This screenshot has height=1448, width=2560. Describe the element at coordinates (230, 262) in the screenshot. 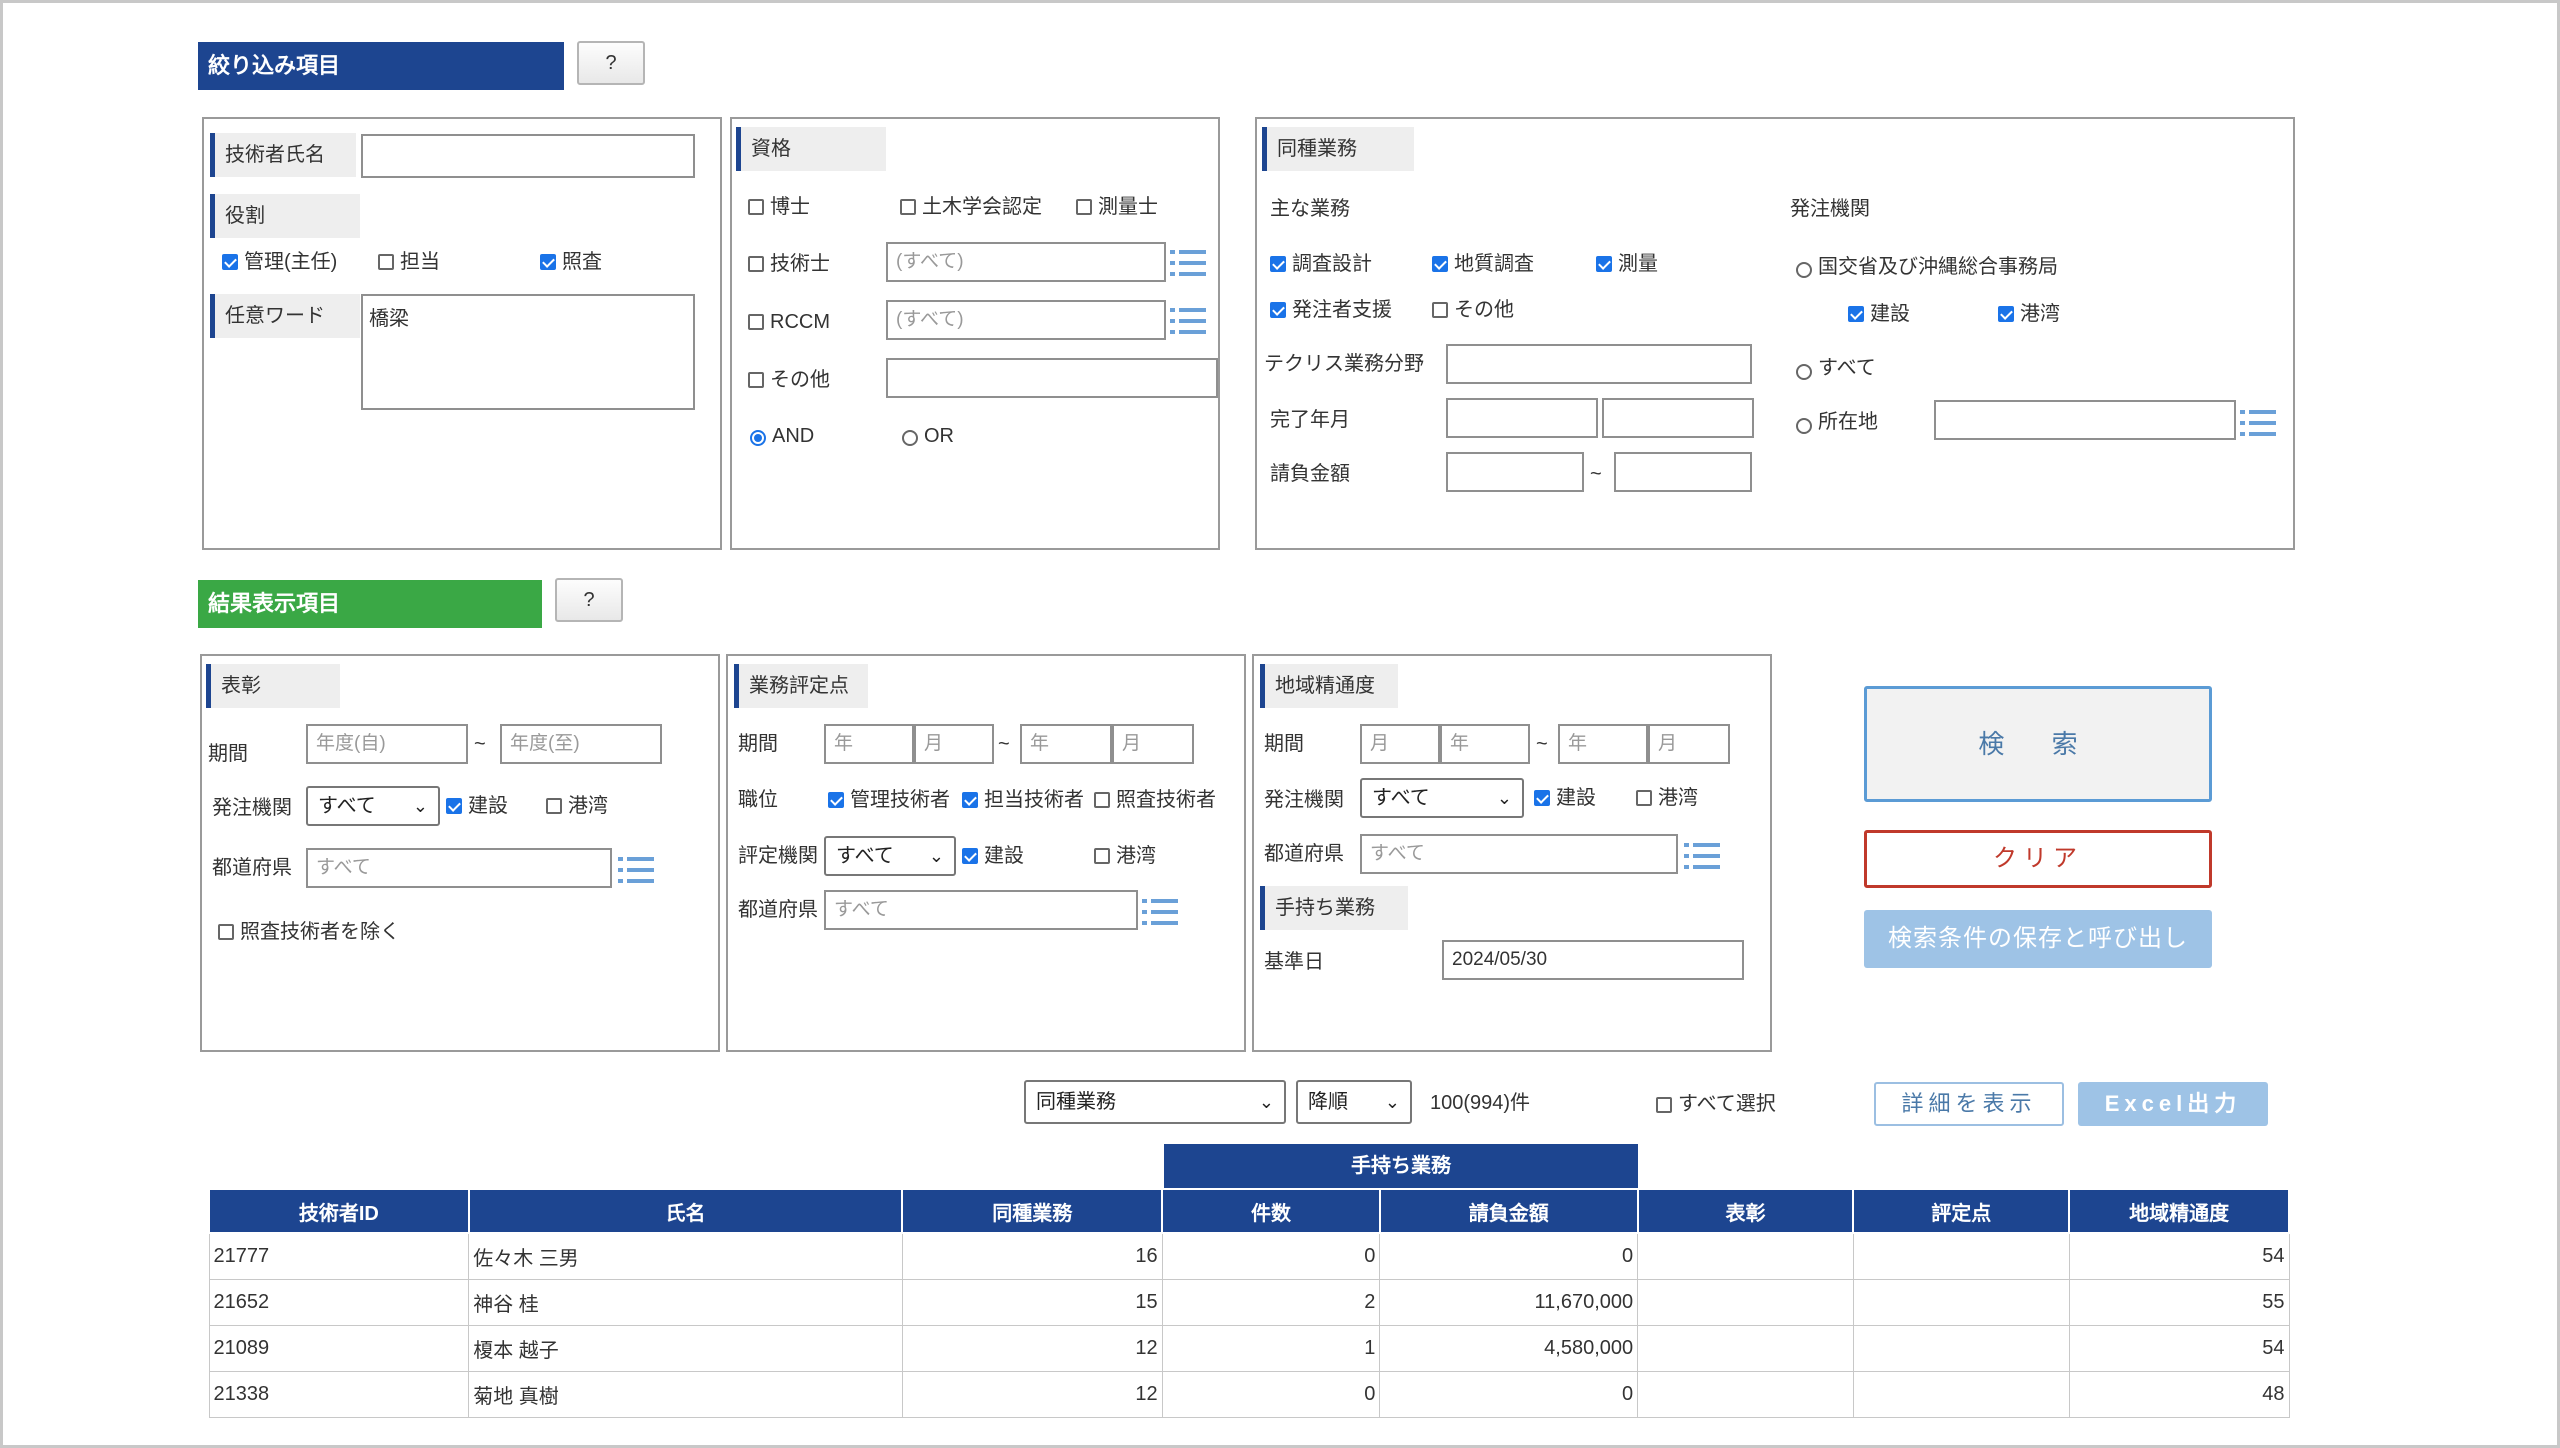

I see `role-manager-checkbox` at that location.